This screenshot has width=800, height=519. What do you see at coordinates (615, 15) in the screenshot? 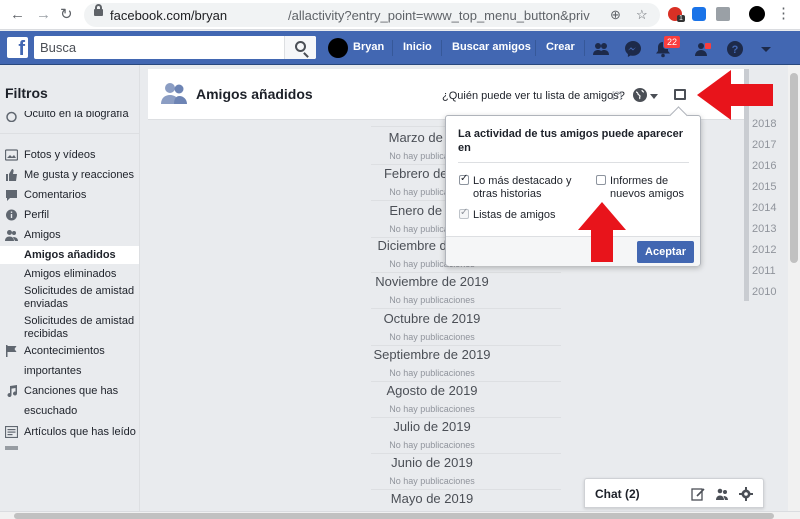
I see `zoom-icon: ⊕` at bounding box center [615, 15].